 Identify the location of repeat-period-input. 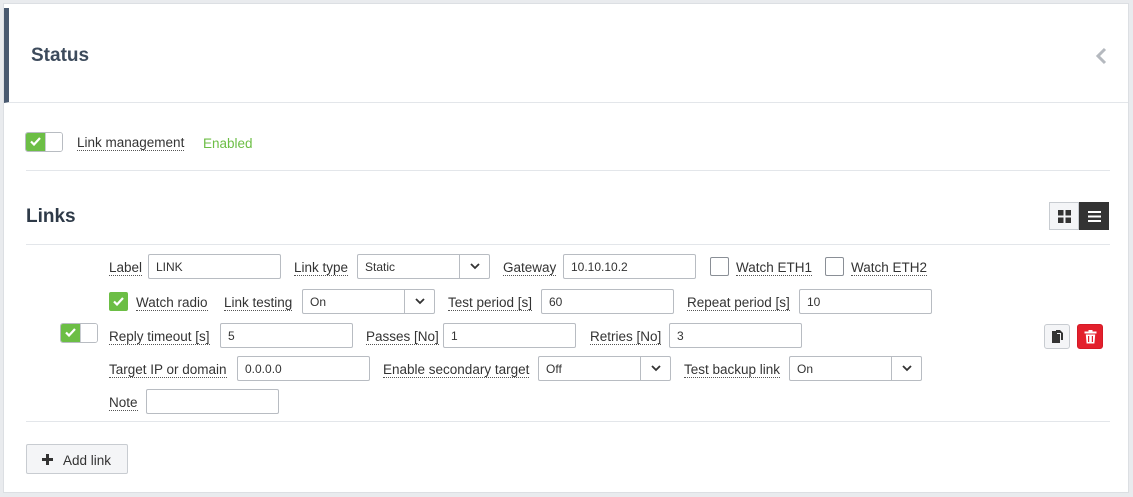
(865, 301).